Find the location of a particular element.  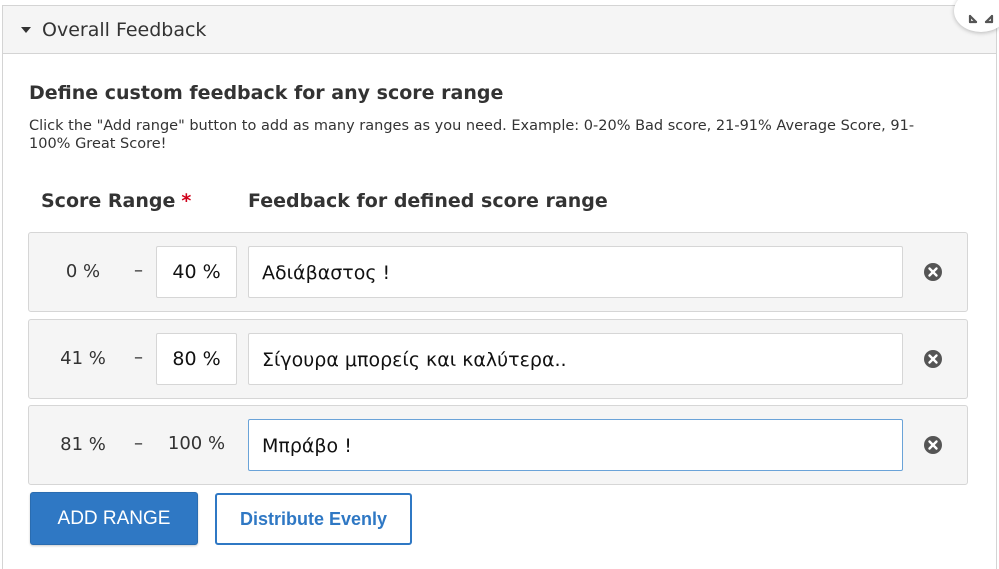

caret-down-icon is located at coordinates (26, 30).